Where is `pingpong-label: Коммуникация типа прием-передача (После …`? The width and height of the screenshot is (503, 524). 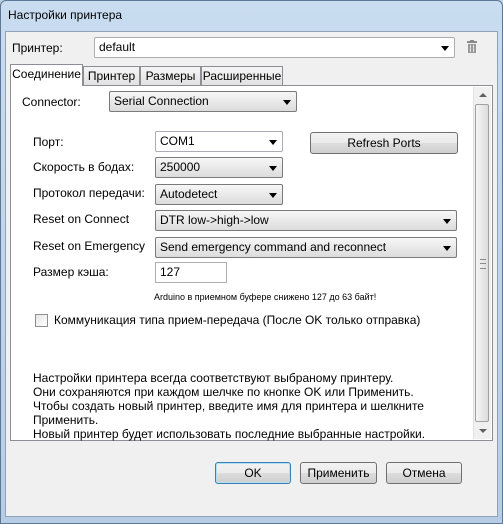
pingpong-label: Коммуникация типа прием-передача (После … is located at coordinates (237, 320).